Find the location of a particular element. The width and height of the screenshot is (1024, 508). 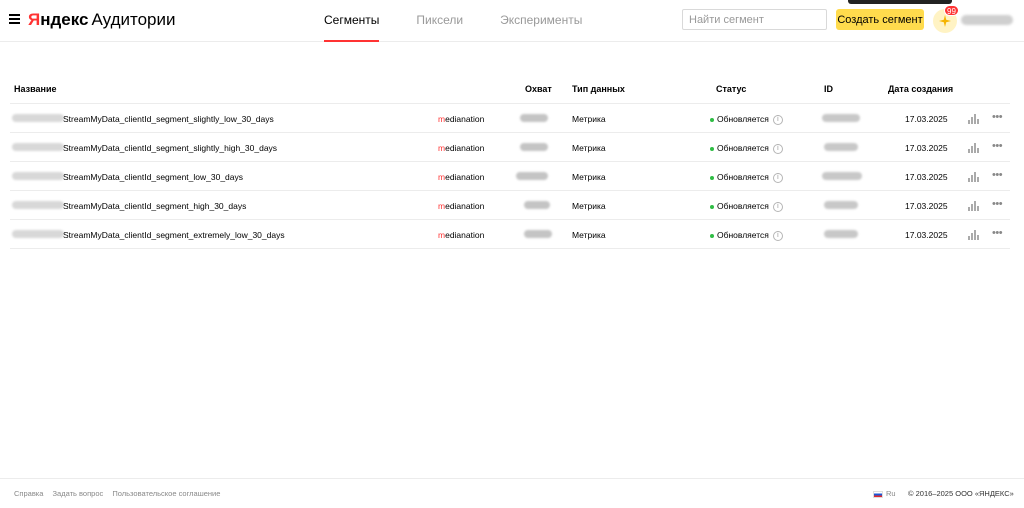

footer-link-user-agreement: Пользовательское соглашение is located at coordinates (166, 493).